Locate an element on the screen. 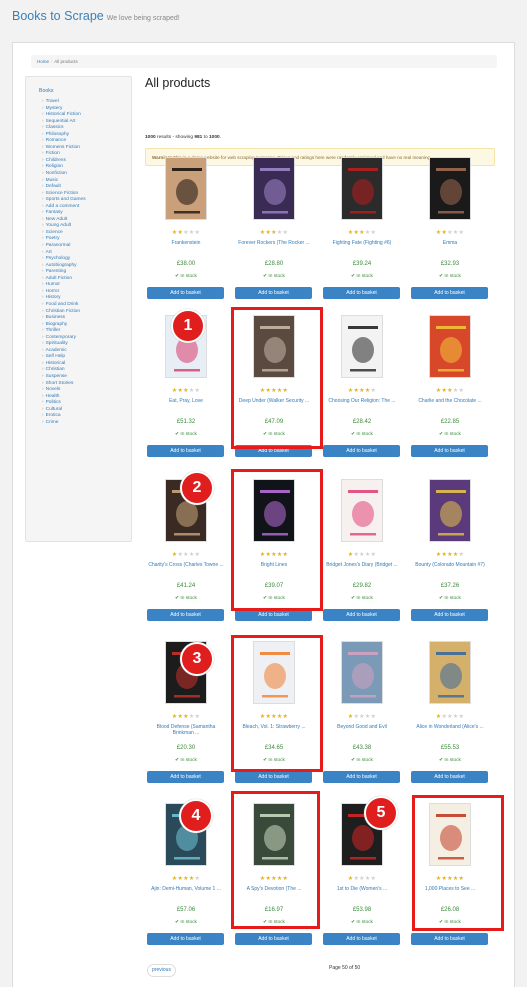 Image resolution: width=527 pixels, height=987 pixels. product-title-link: Frankenstein is located at coordinates (186, 243).